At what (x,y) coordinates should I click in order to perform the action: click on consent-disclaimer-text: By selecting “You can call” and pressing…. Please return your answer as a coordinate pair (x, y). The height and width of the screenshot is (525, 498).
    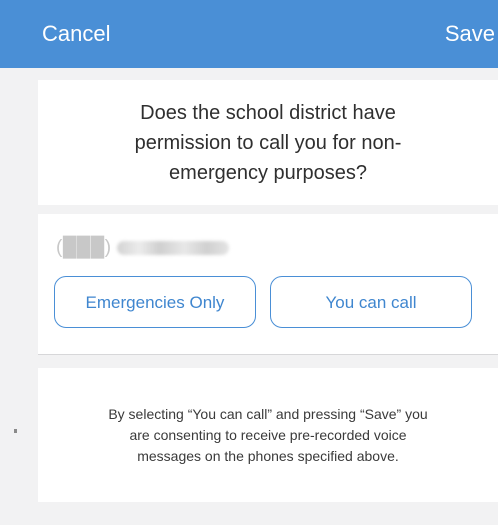
    Looking at the image, I should click on (268, 434).